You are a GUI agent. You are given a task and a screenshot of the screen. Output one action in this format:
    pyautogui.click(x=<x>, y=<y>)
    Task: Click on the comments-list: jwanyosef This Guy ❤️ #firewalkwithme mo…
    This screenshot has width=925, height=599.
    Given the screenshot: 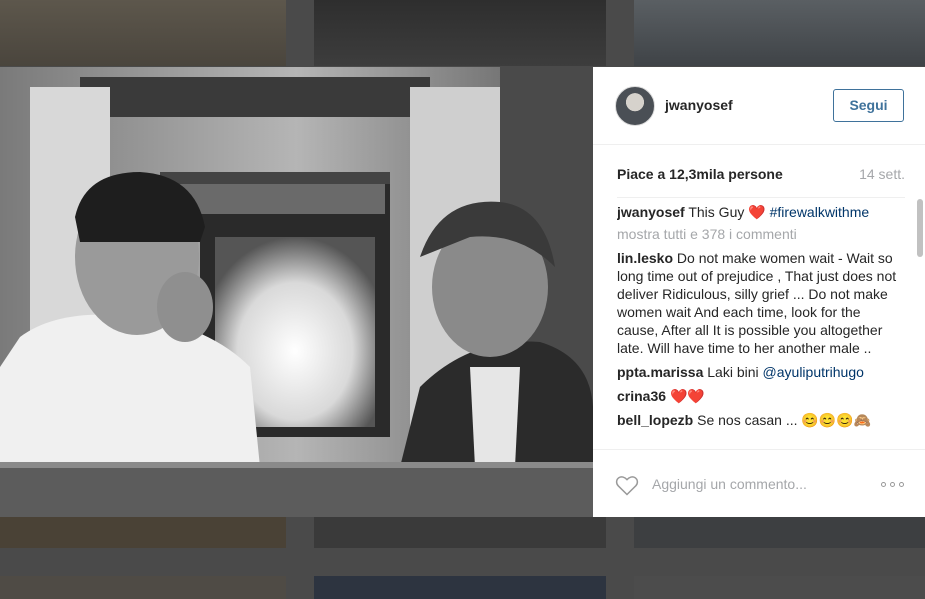 What is the action you would take?
    pyautogui.click(x=761, y=325)
    